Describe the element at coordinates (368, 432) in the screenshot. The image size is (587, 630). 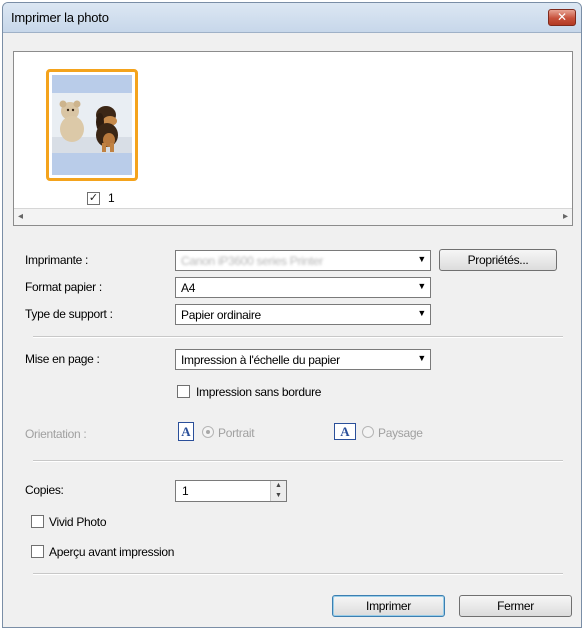
I see `landscape-radio` at that location.